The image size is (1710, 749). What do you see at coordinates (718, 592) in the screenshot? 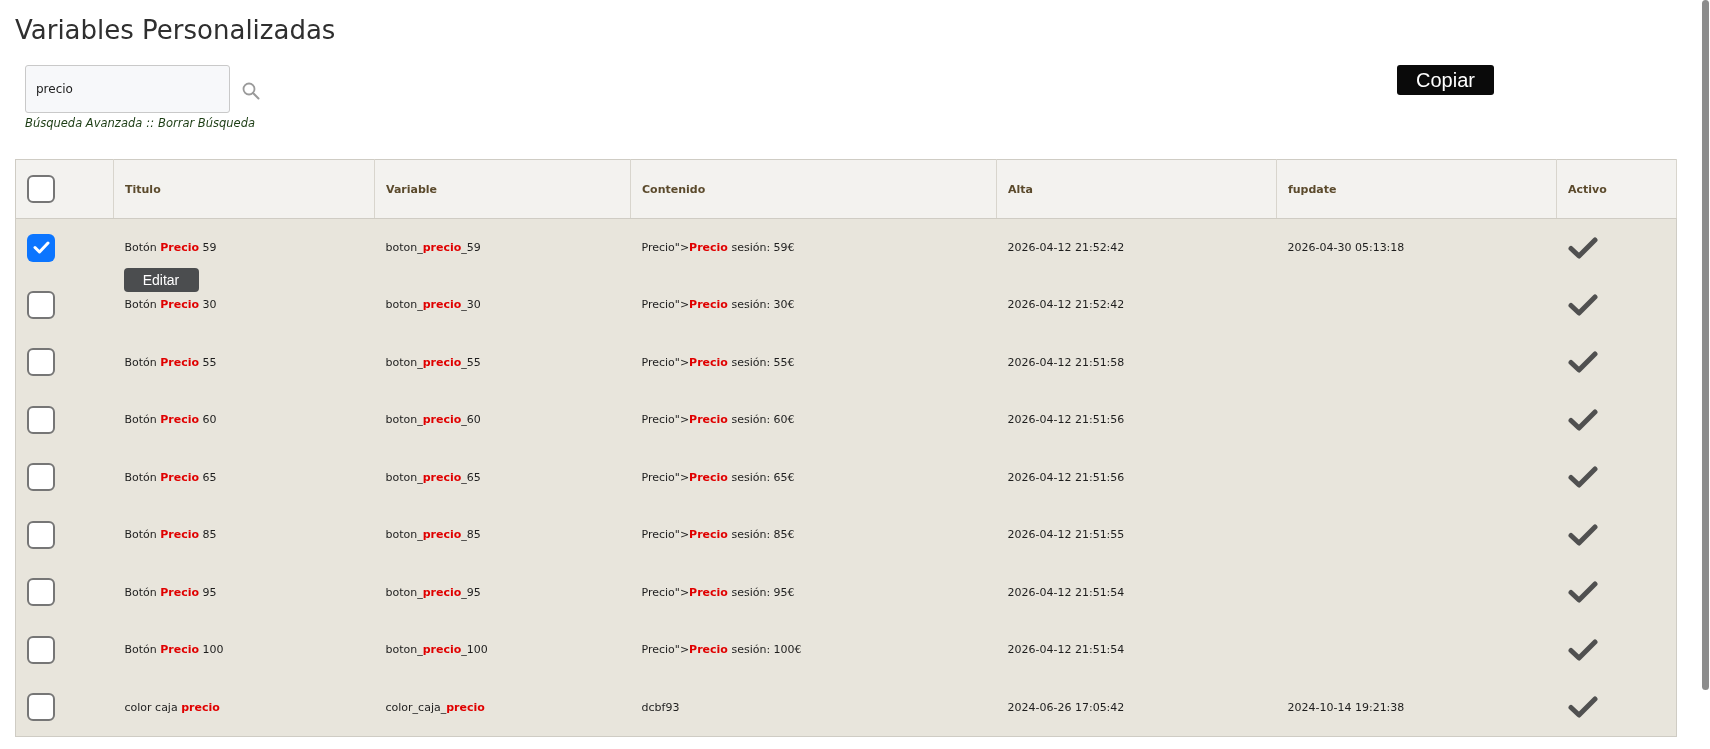
I see `content-text: Precio">Precio sesión: 95€` at bounding box center [718, 592].